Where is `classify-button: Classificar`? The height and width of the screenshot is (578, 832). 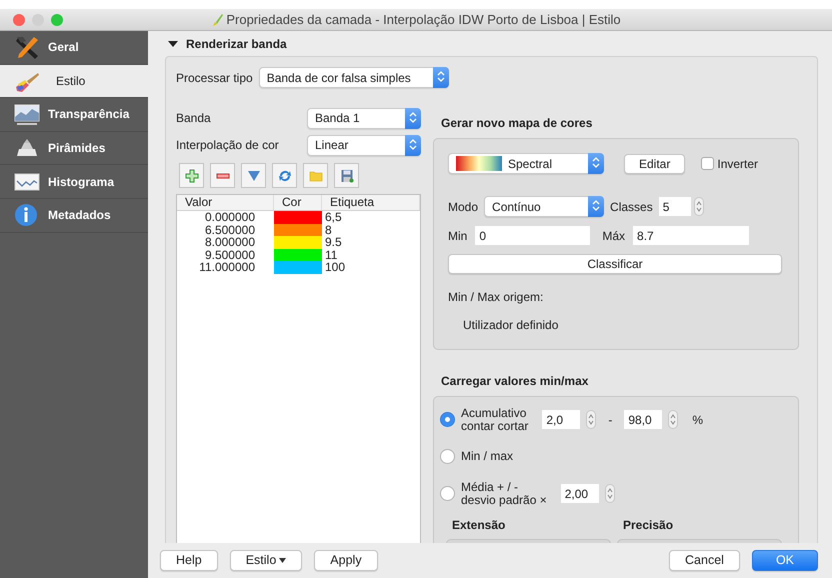 classify-button: Classificar is located at coordinates (615, 264).